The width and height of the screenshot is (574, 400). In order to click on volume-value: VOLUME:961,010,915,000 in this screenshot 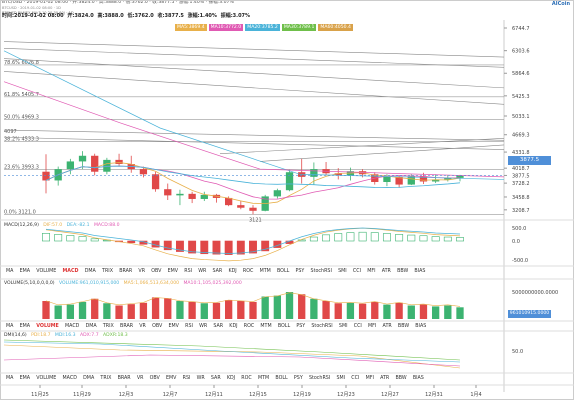, I will do `click(89, 283)`.